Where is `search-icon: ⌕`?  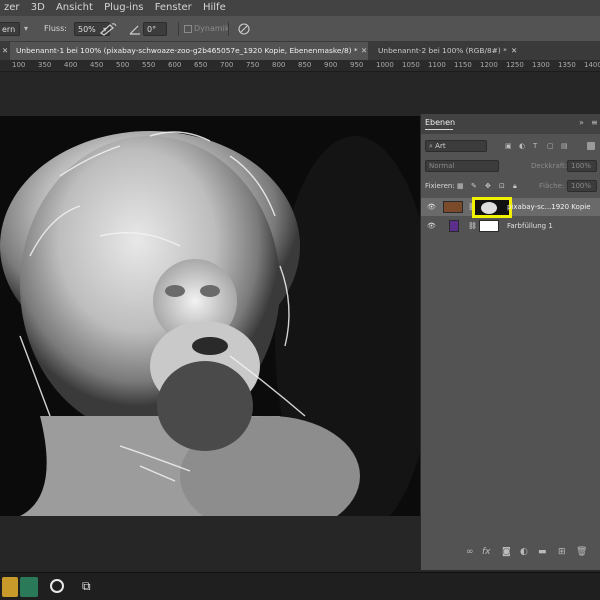
search-icon: ⌕ is located at coordinates (431, 146).